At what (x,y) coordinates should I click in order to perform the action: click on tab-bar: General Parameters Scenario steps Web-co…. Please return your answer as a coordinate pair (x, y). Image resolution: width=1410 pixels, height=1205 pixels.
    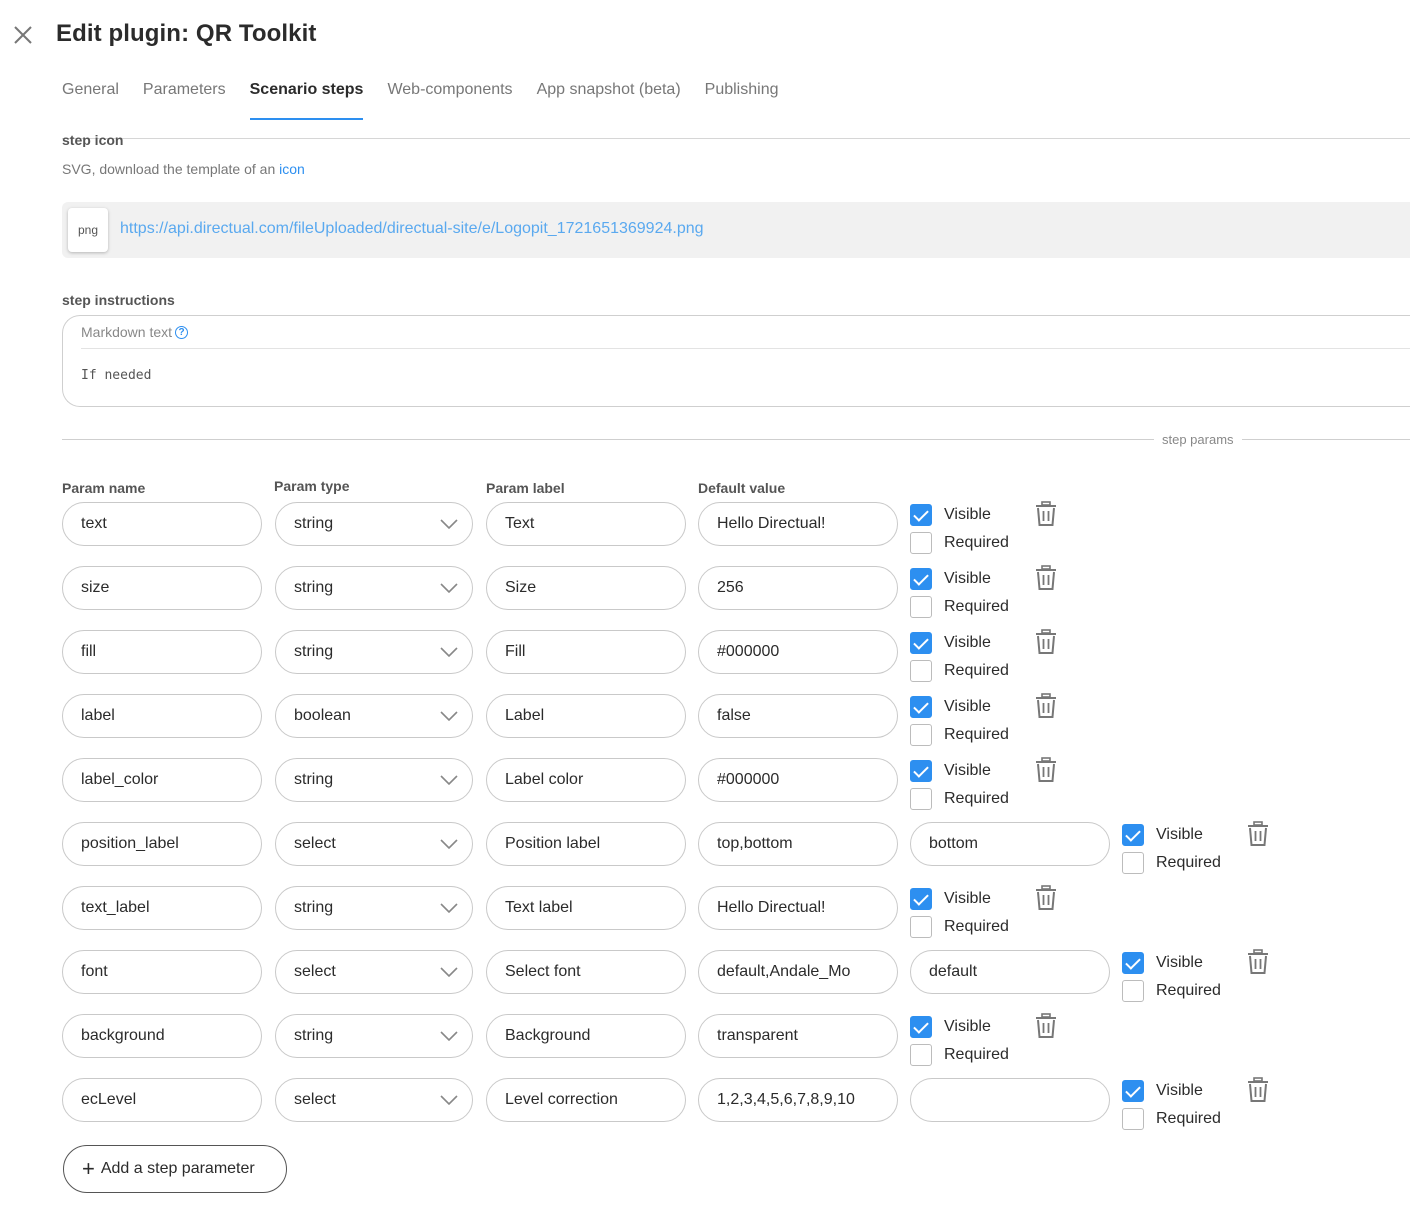
    Looking at the image, I should click on (432, 100).